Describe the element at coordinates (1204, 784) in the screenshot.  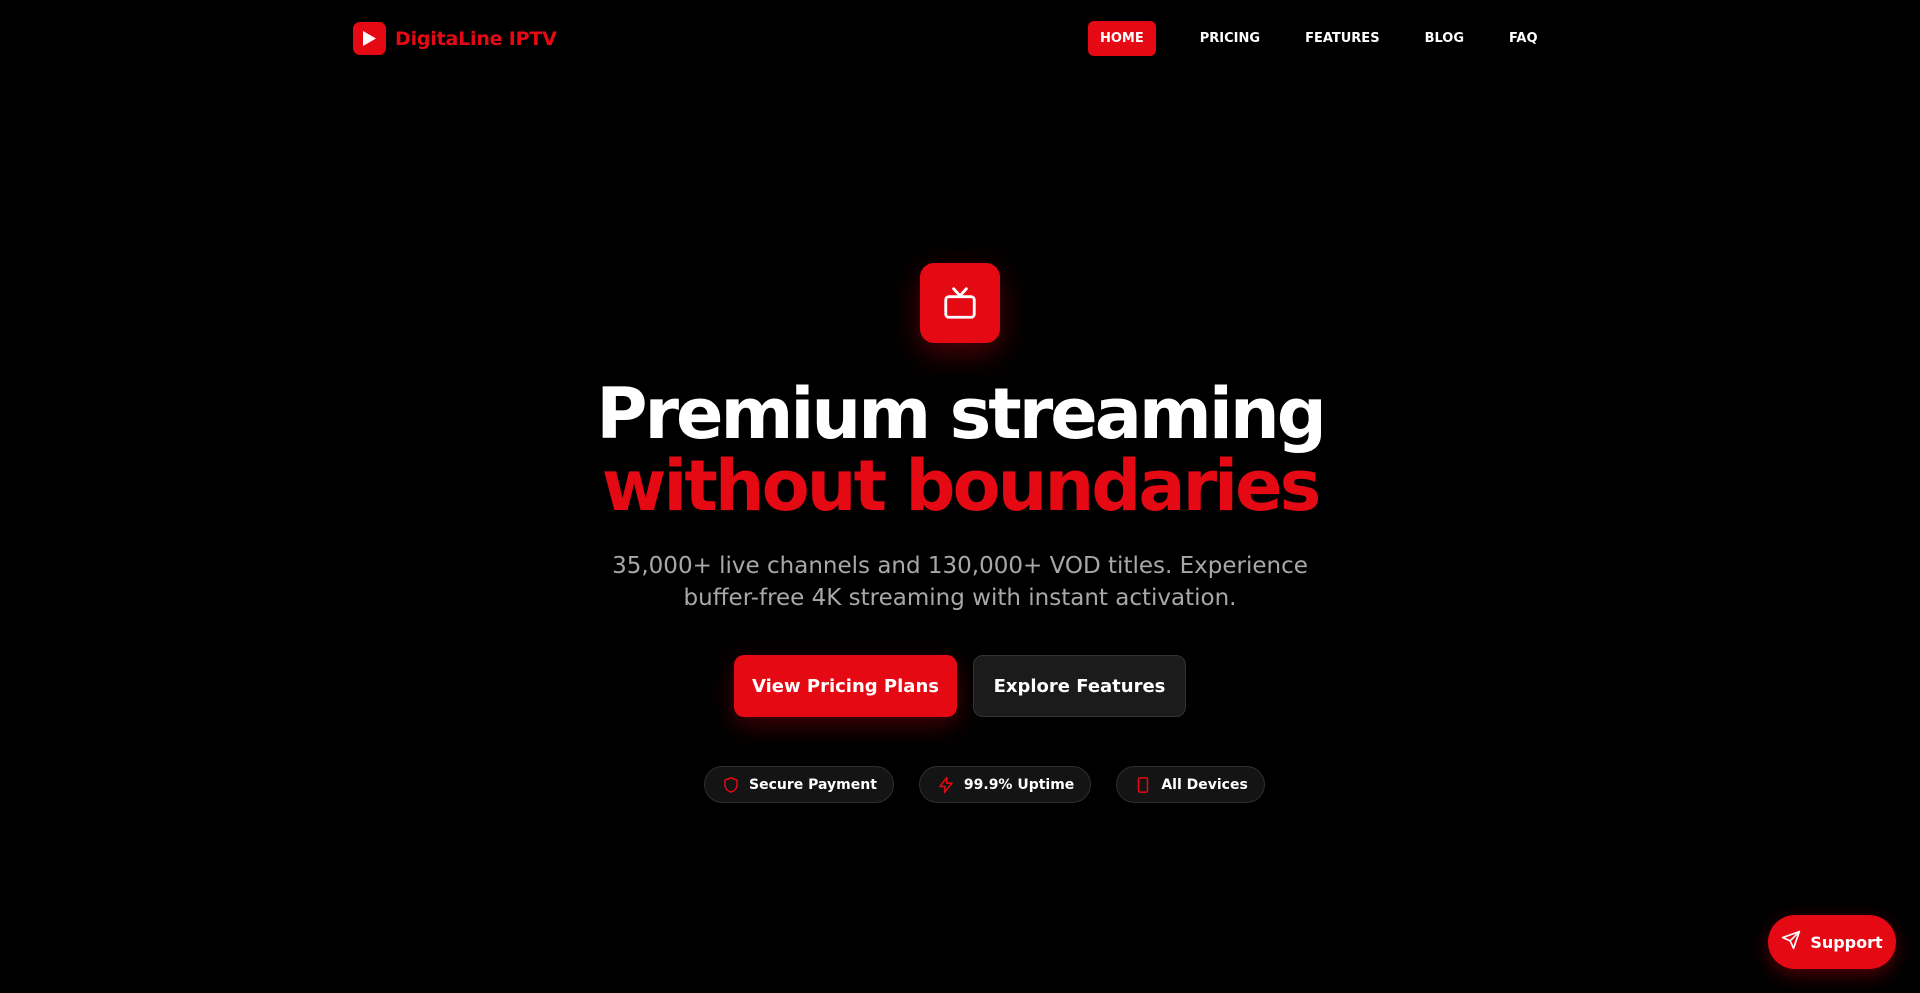
I see `badge-label: All Devices` at that location.